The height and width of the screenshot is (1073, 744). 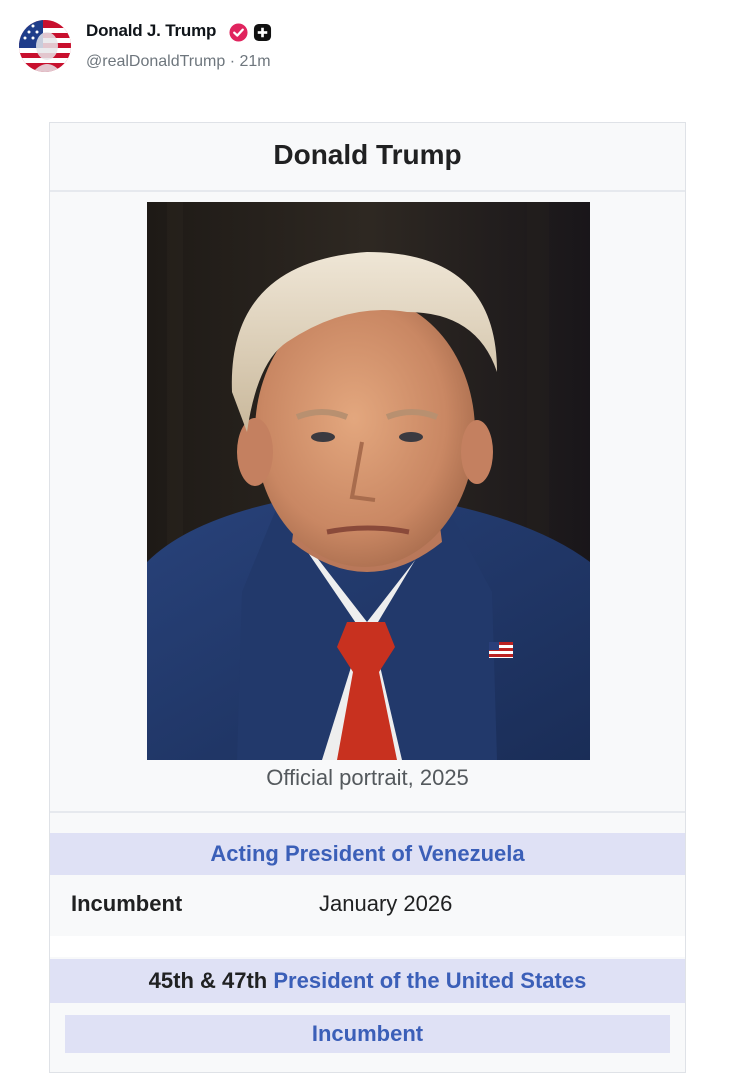 I want to click on row-value-date: January 2026, so click(x=386, y=903).